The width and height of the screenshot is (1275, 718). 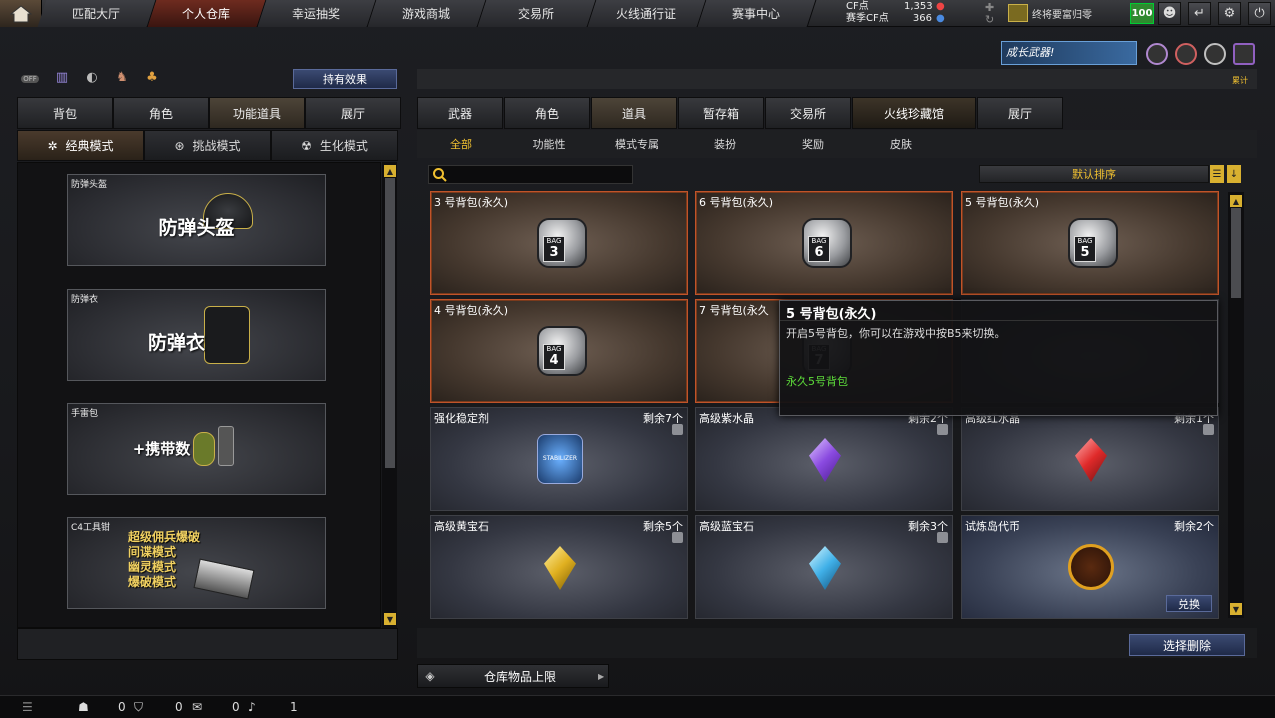 I want to click on tab-backpack: 背包, so click(x=65, y=113).